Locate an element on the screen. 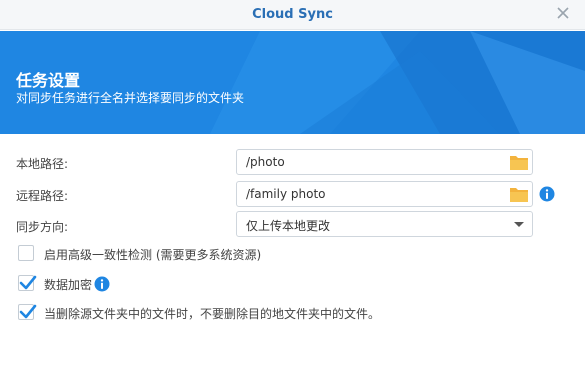 The height and width of the screenshot is (391, 585). keep-destination-files-label: 当删除源文件夹中的文件时，不要删除目的地文件夹中的文件。 is located at coordinates (212, 314).